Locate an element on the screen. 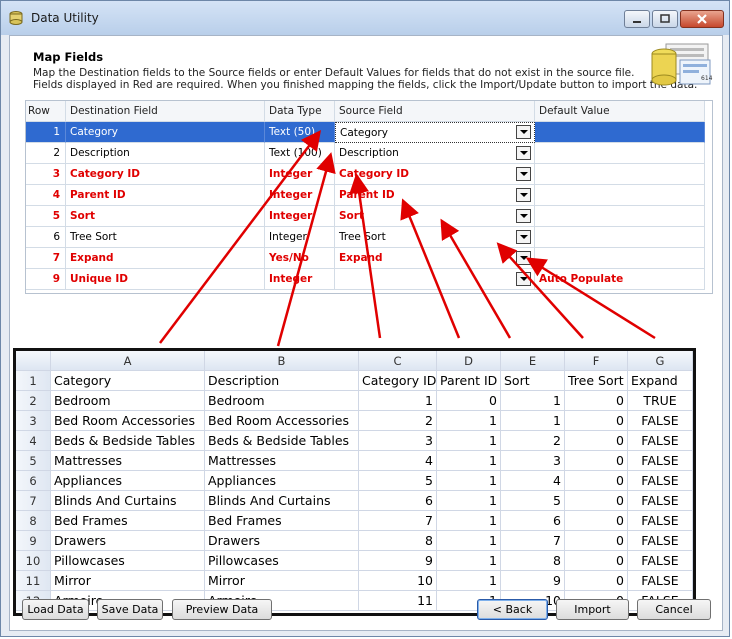 The image size is (732, 639). select-all-corner is located at coordinates (33, 361).